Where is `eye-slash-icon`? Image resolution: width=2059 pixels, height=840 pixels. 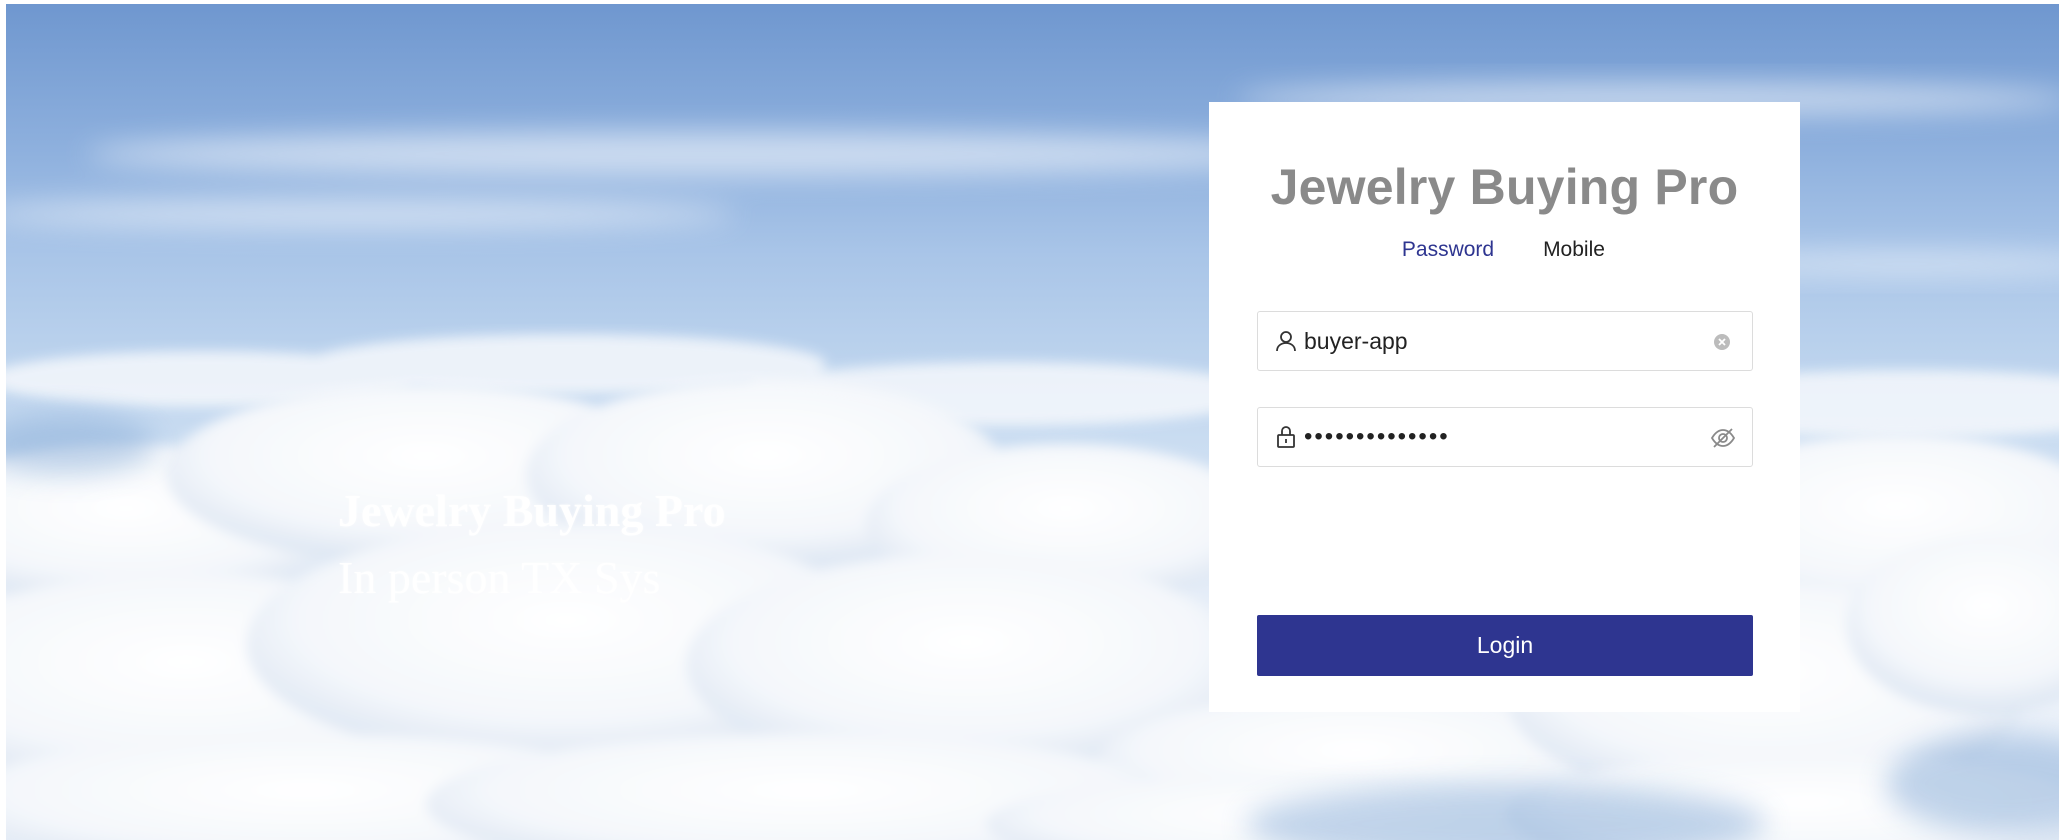
eye-slash-icon is located at coordinates (1723, 438).